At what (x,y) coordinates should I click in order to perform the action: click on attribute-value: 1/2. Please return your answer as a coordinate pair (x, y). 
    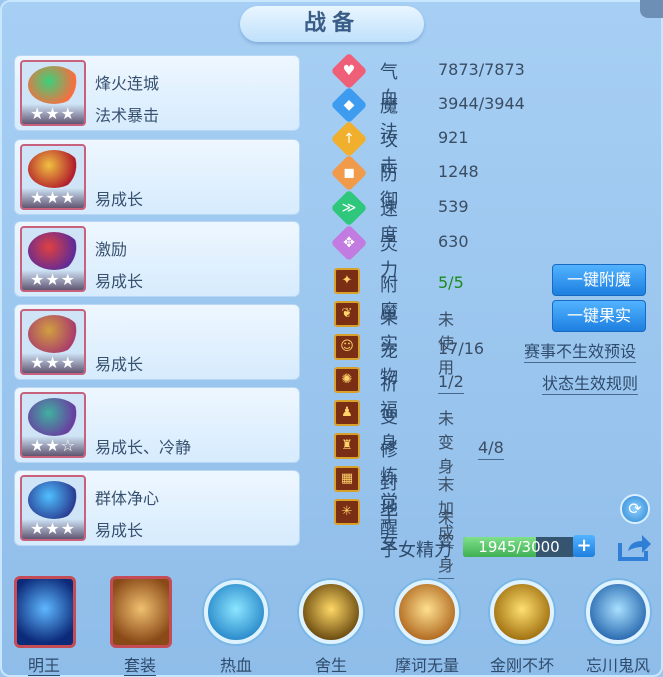
    Looking at the image, I should click on (451, 383).